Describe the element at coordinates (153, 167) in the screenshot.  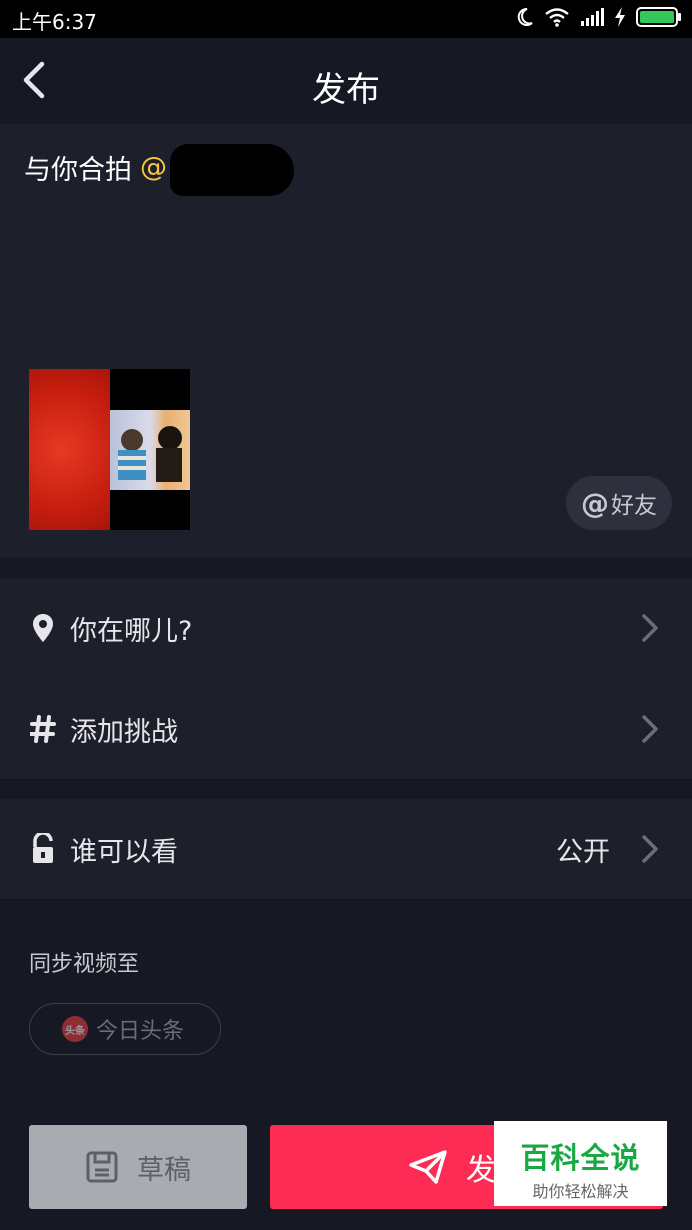
I see `mention-text: @` at that location.